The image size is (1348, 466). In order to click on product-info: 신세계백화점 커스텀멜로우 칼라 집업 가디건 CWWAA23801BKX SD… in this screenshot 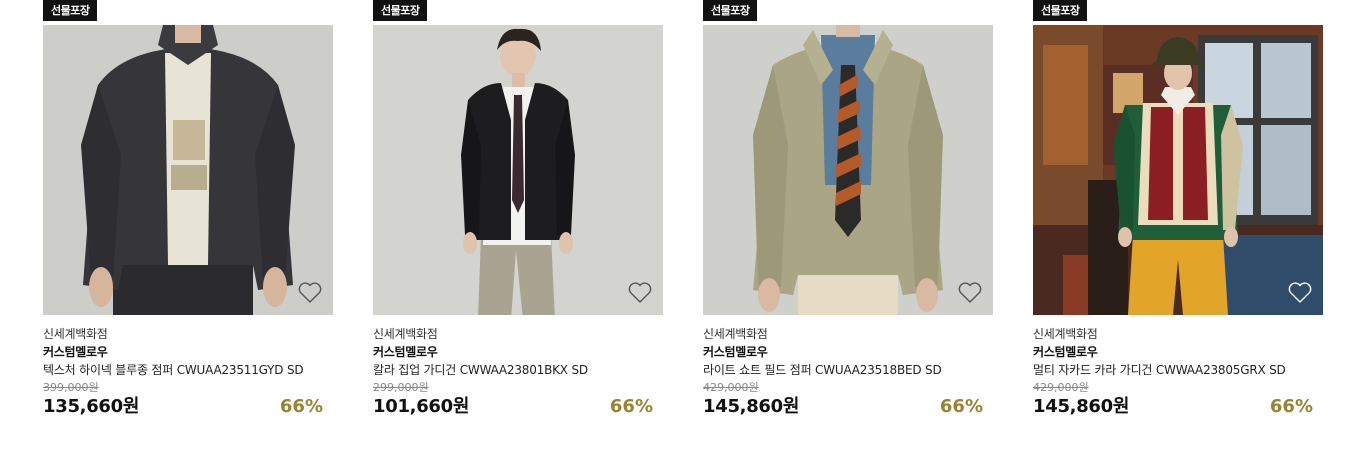, I will do `click(518, 372)`.